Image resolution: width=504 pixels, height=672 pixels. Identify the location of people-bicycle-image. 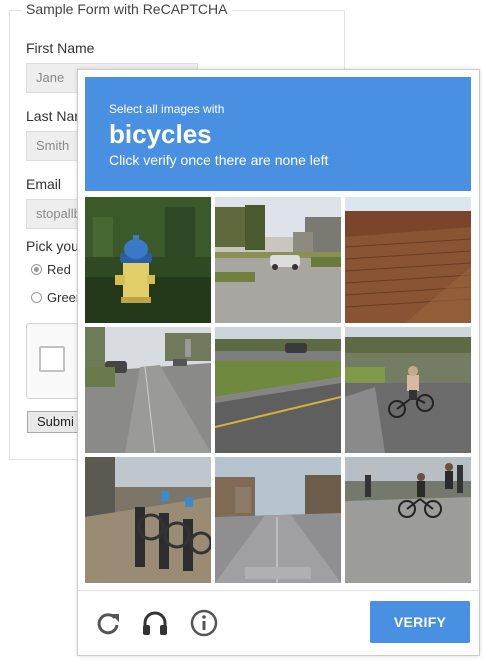
(408, 520).